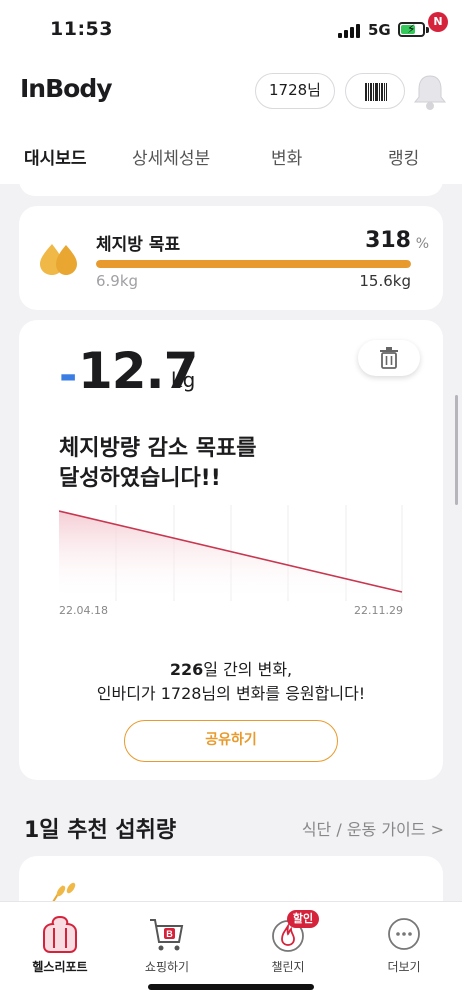  What do you see at coordinates (231, 30) in the screenshot?
I see `status-bar: 11:53 5G ⚡` at bounding box center [231, 30].